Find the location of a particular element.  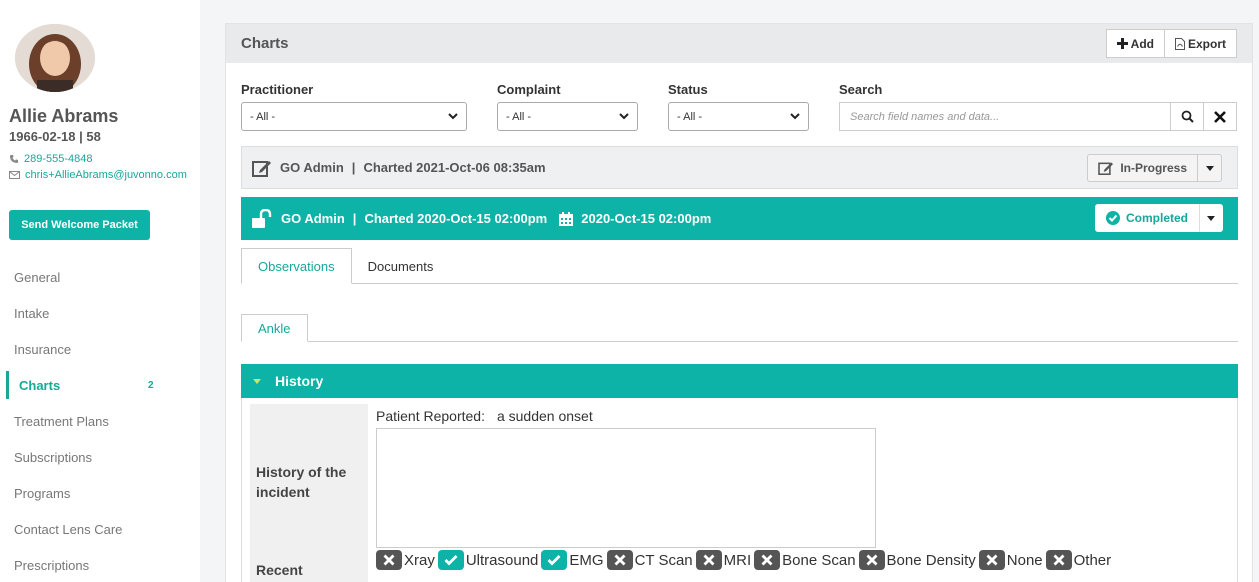

sidebar-item-insurance: Insurance is located at coordinates (100, 349).